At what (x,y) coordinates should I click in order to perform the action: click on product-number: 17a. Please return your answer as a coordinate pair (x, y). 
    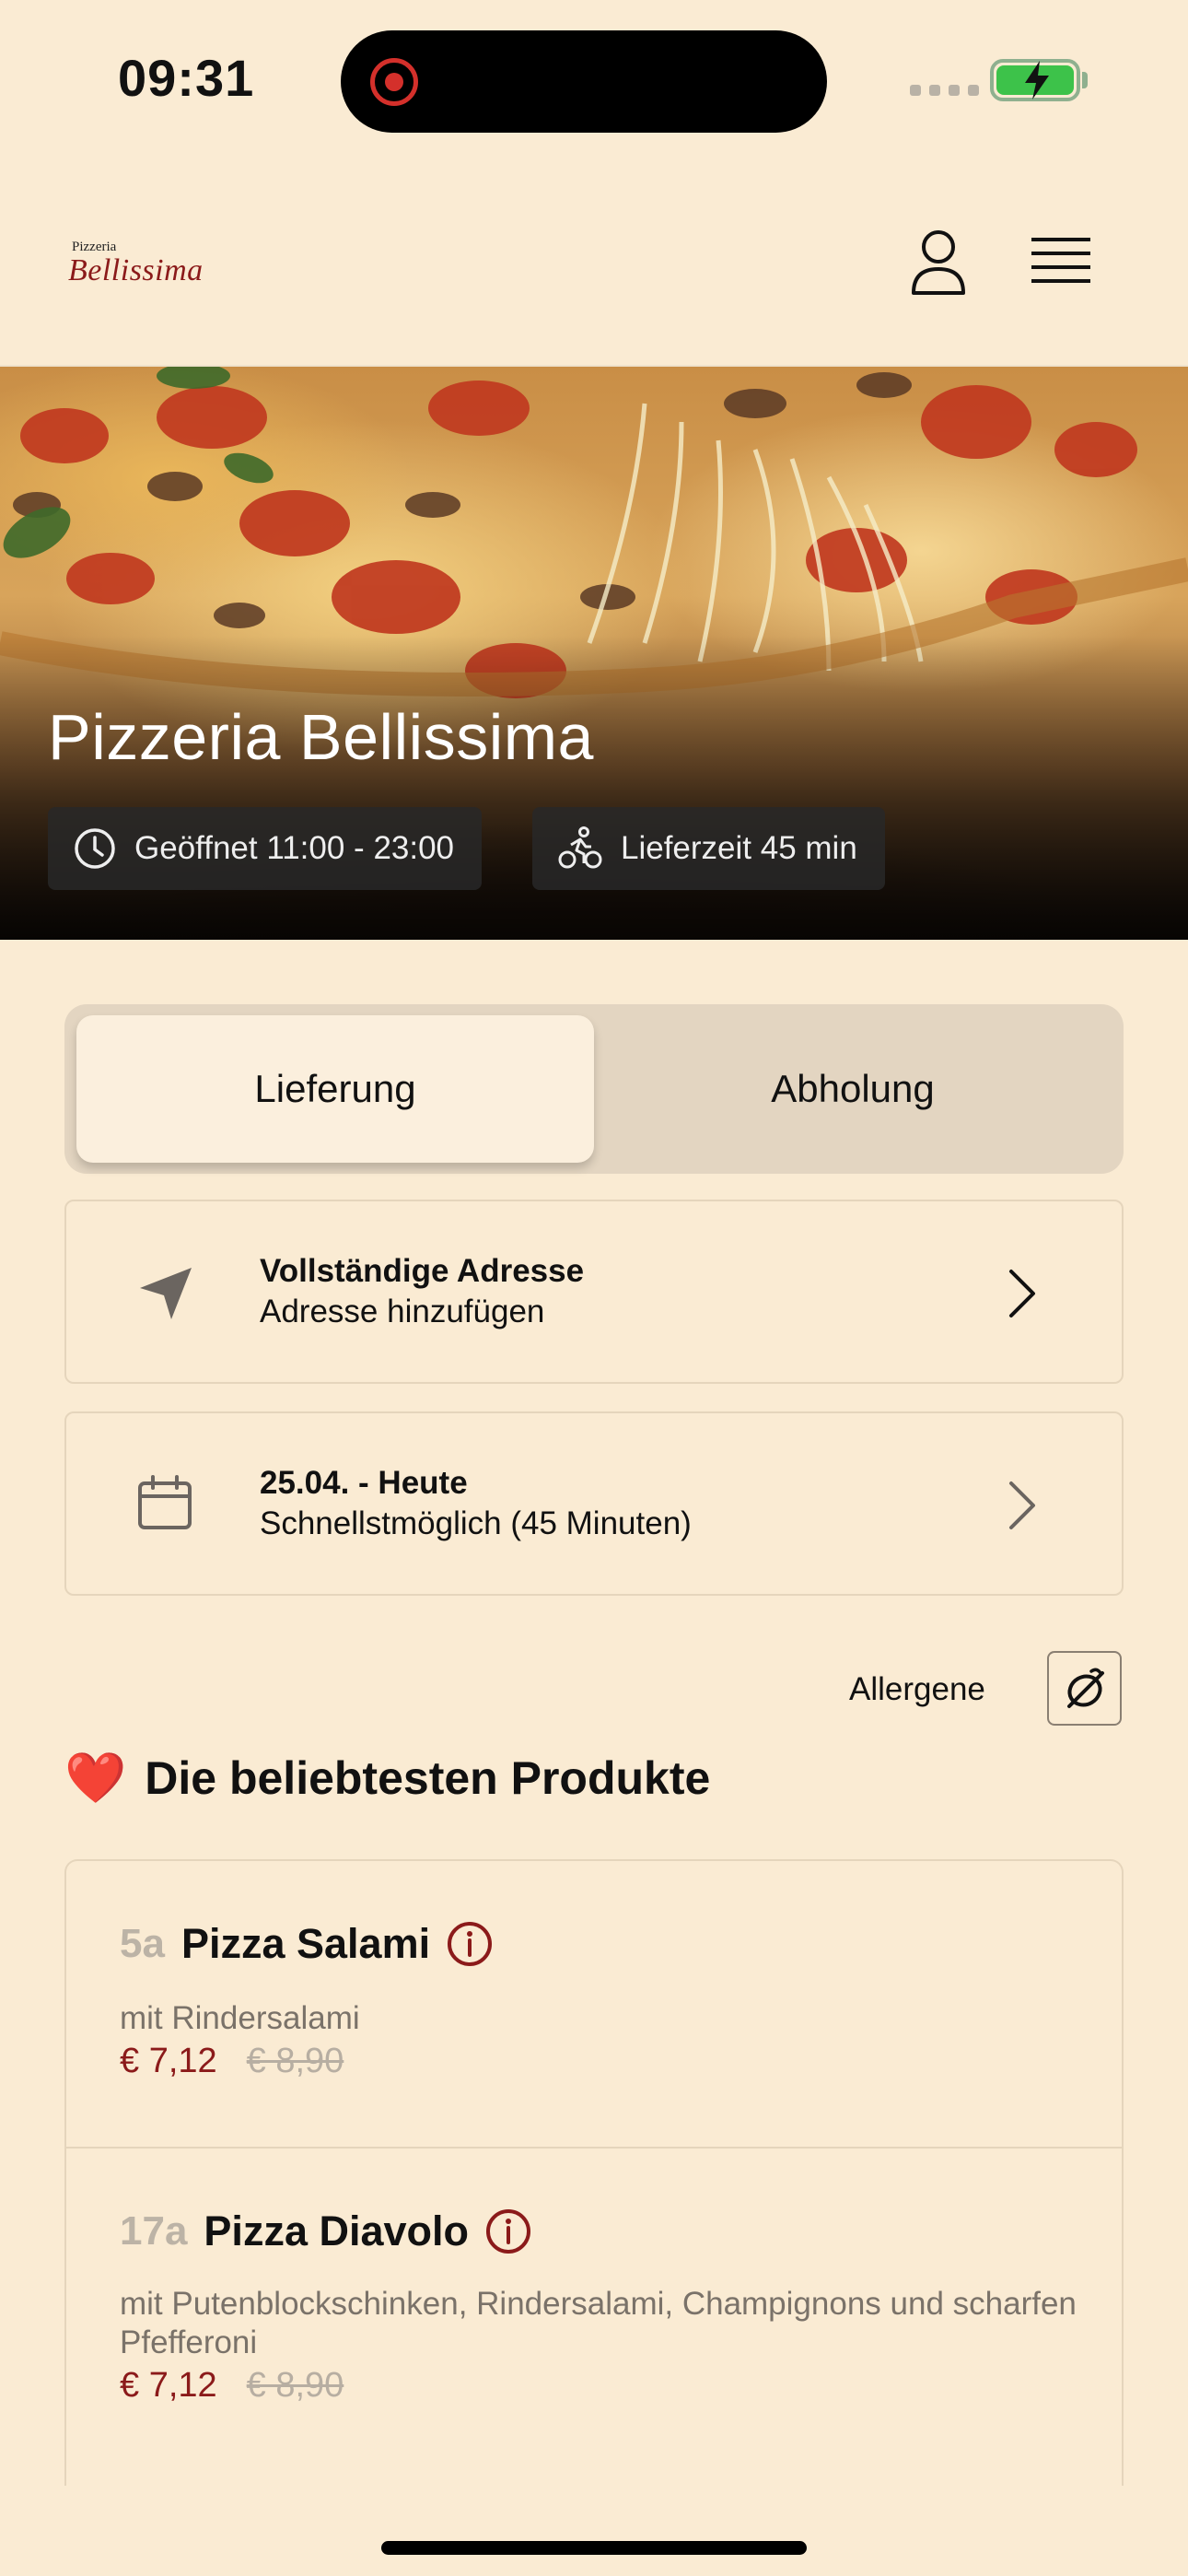
    Looking at the image, I should click on (154, 2231).